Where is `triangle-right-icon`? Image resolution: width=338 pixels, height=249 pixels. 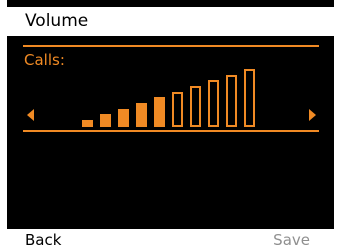 triangle-right-icon is located at coordinates (312, 115).